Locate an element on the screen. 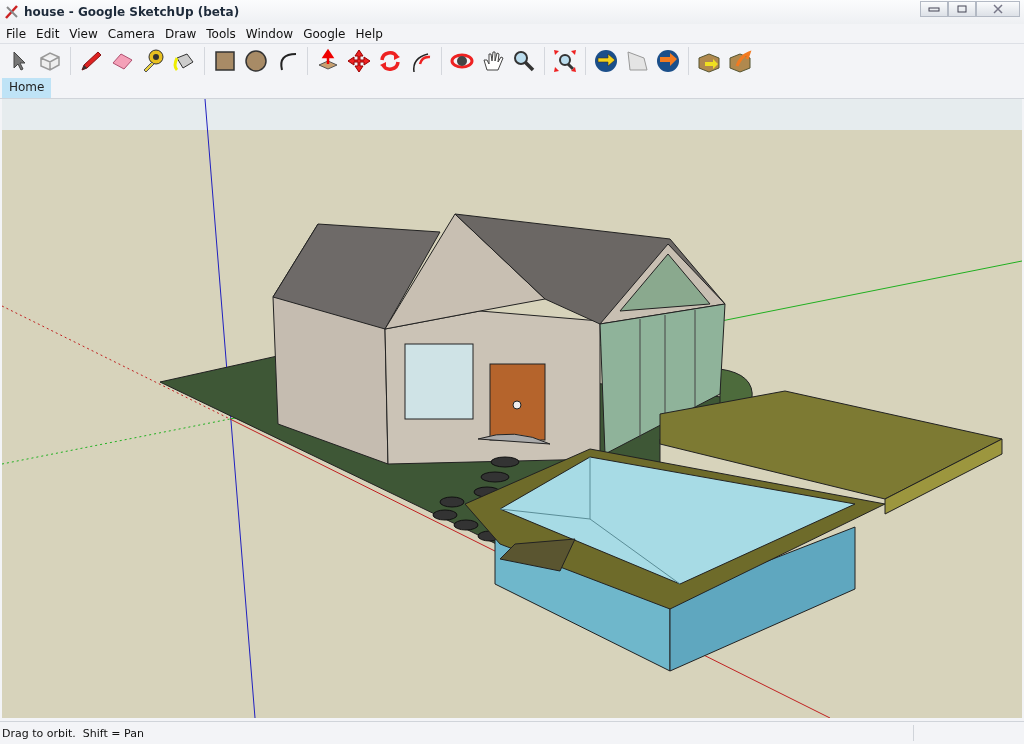  menu-item: Tools is located at coordinates (222, 33).